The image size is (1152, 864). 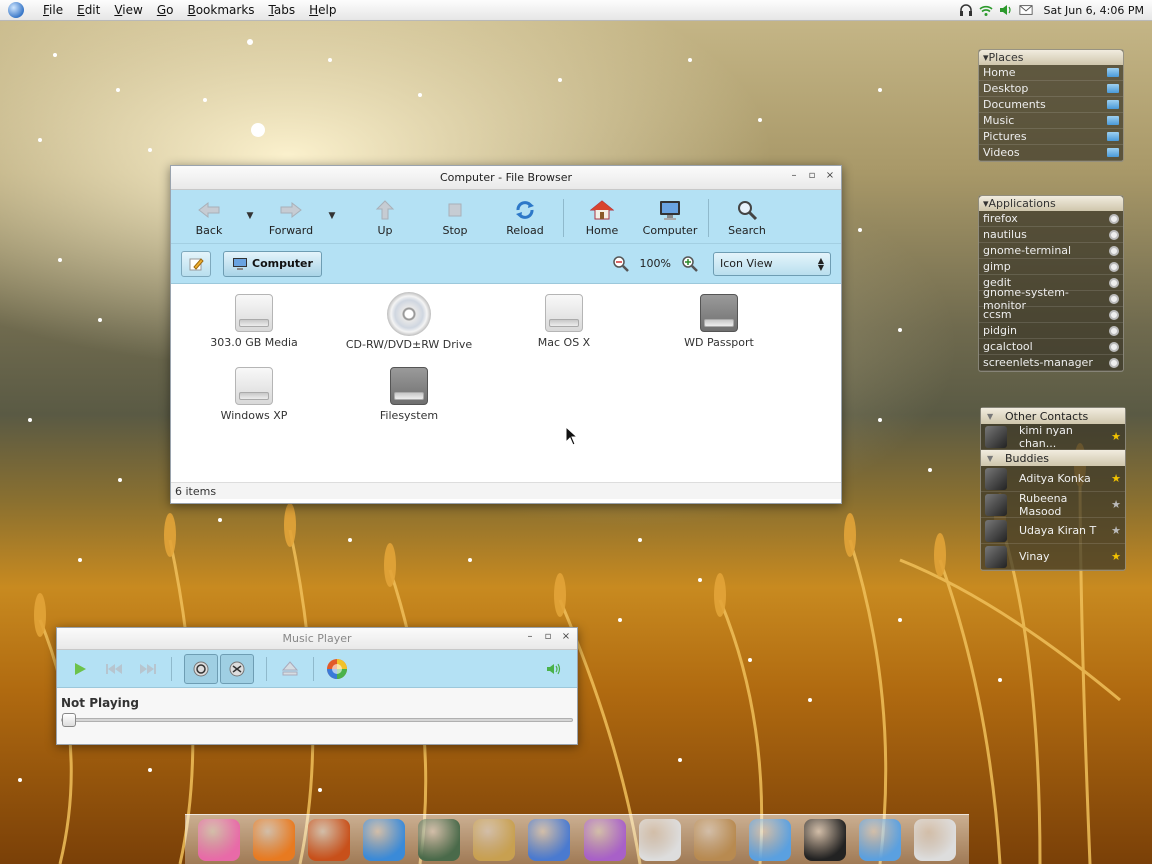 What do you see at coordinates (1053, 557) in the screenshot?
I see `contact-item: Vinay ★` at bounding box center [1053, 557].